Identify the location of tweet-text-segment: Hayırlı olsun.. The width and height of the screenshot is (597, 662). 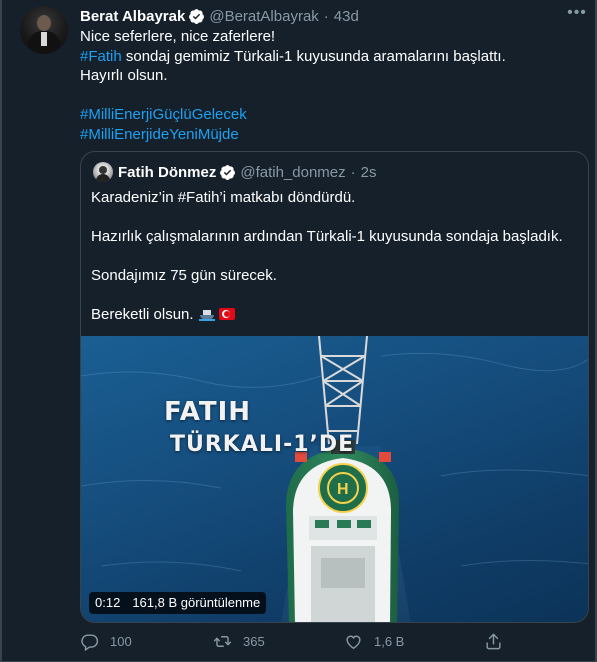
(124, 75).